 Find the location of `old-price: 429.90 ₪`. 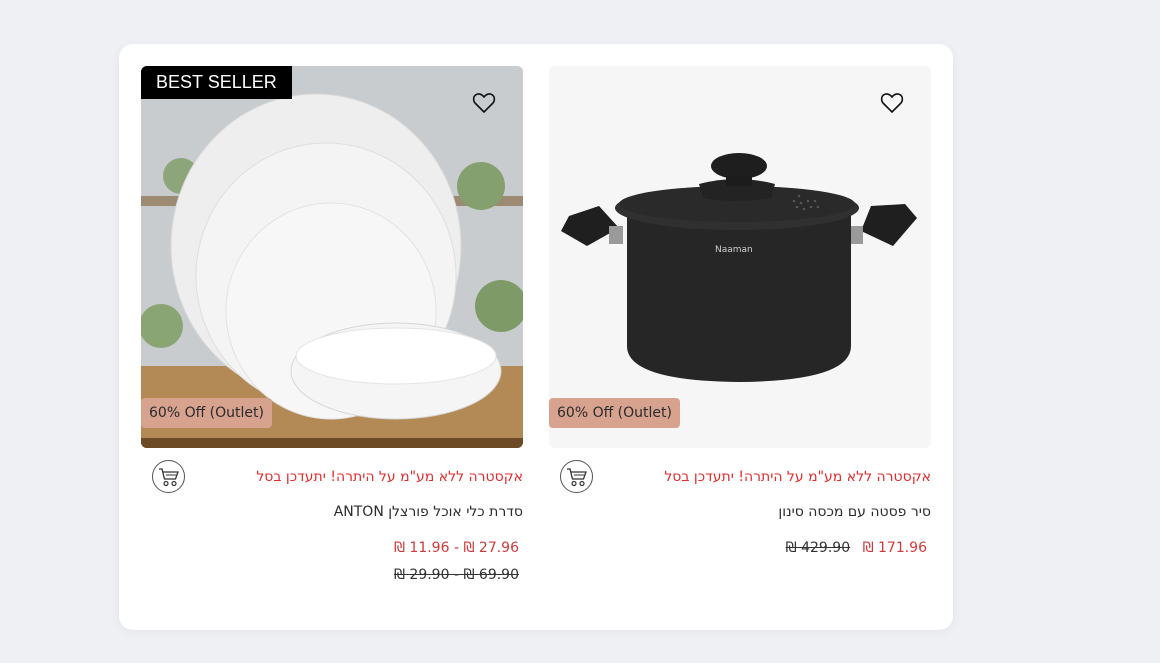

old-price: 429.90 ₪ is located at coordinates (818, 548).